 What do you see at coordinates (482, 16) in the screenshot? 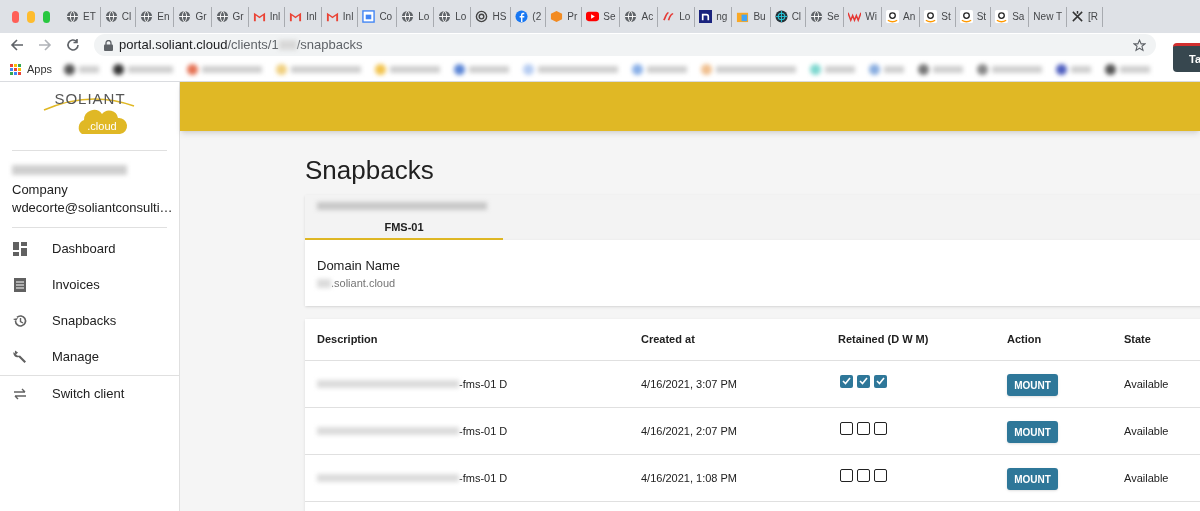
I see `spiral-icon` at bounding box center [482, 16].